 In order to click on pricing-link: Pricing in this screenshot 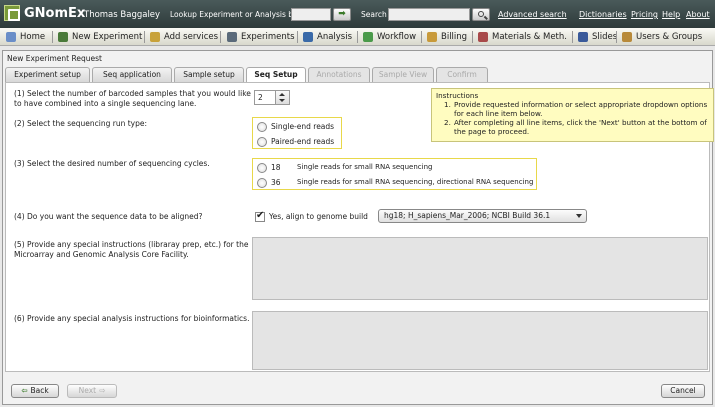, I will do `click(644, 14)`.